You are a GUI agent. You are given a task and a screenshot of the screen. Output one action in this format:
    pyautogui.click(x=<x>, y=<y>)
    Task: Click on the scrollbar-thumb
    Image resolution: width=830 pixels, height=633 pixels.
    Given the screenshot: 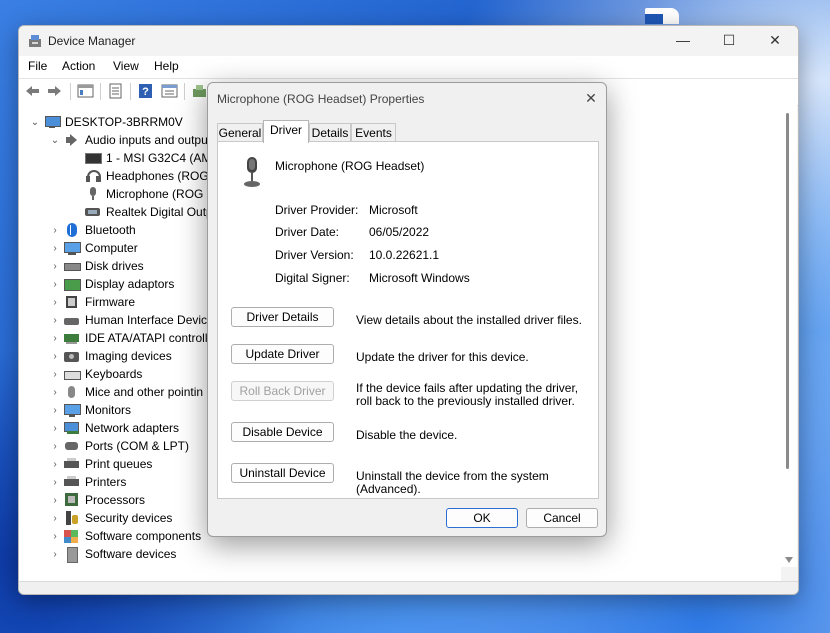 What is the action you would take?
    pyautogui.click(x=787, y=291)
    